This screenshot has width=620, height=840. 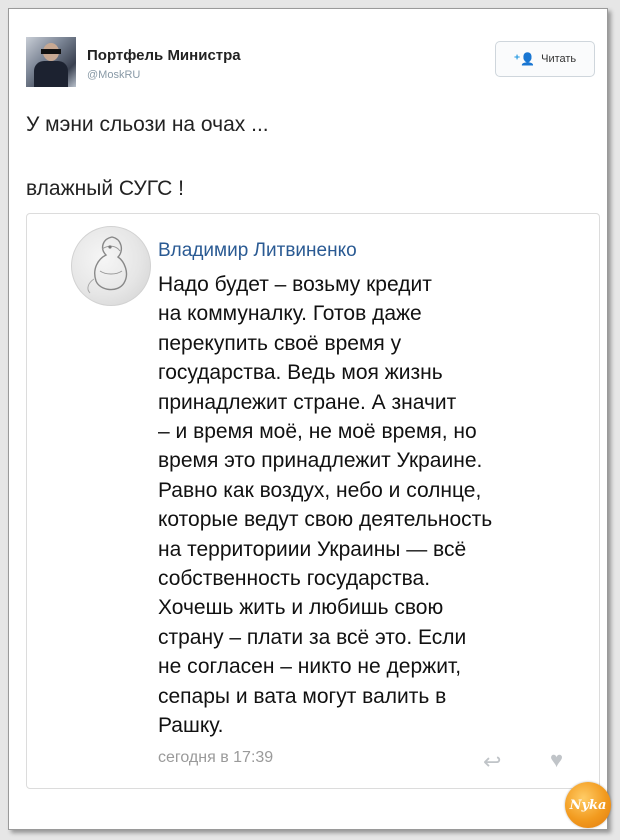 What do you see at coordinates (312, 549) in the screenshot?
I see `text-line: на территориии Украины — всё` at bounding box center [312, 549].